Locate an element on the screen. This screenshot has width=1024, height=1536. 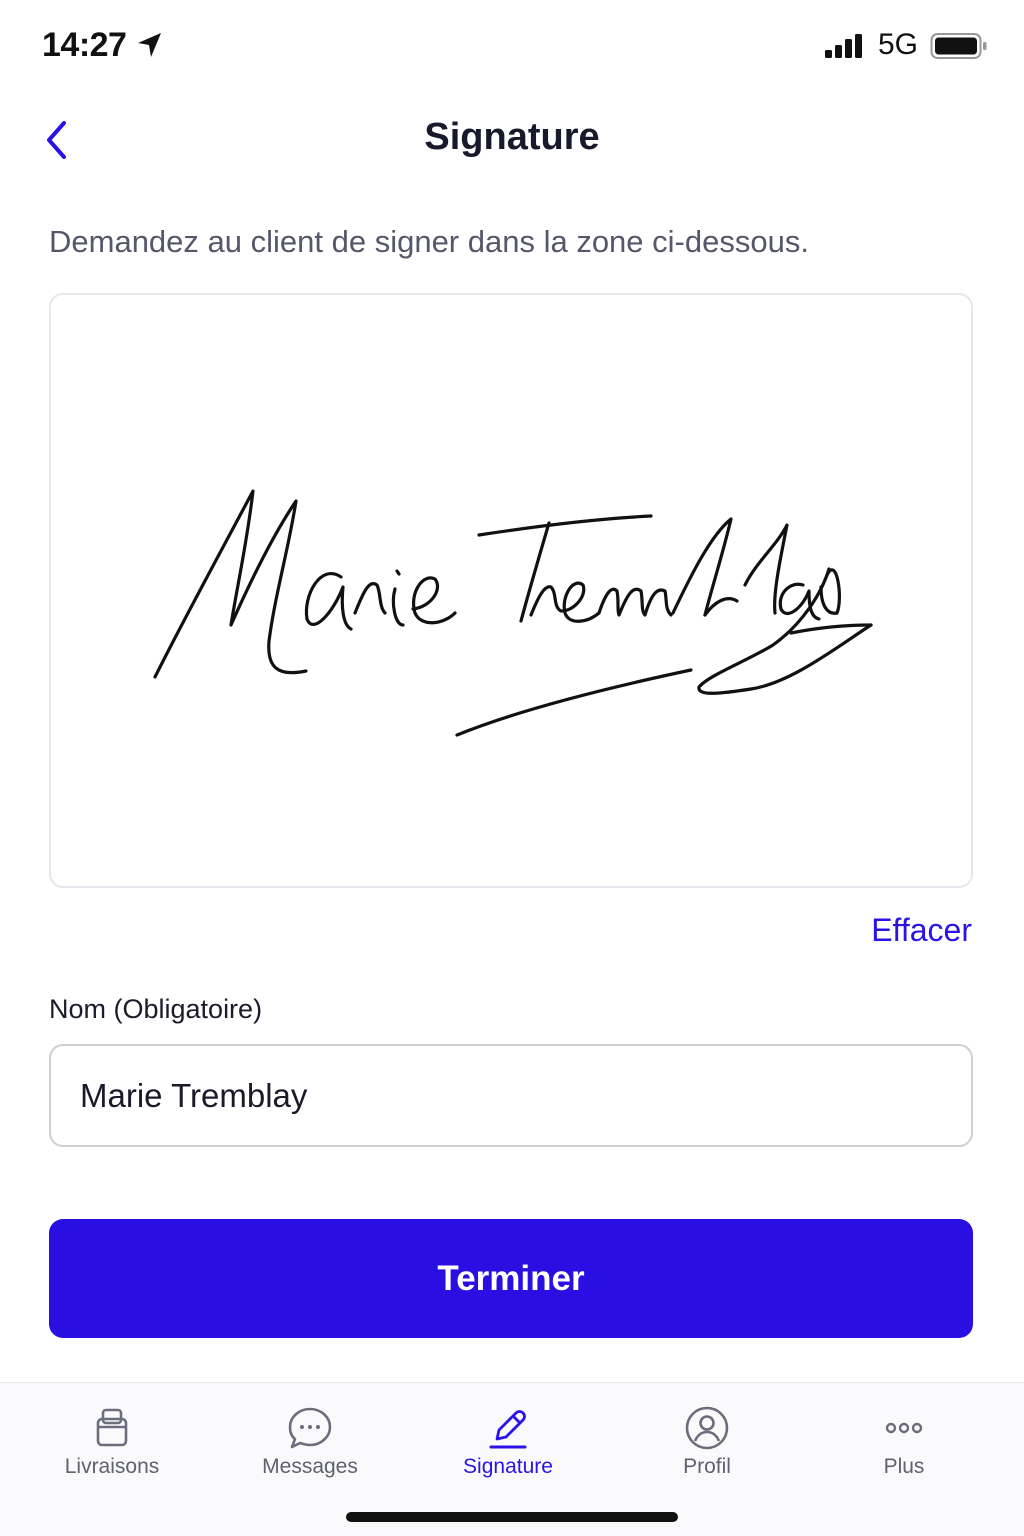
tab-label: Livraisons is located at coordinates (112, 1466).